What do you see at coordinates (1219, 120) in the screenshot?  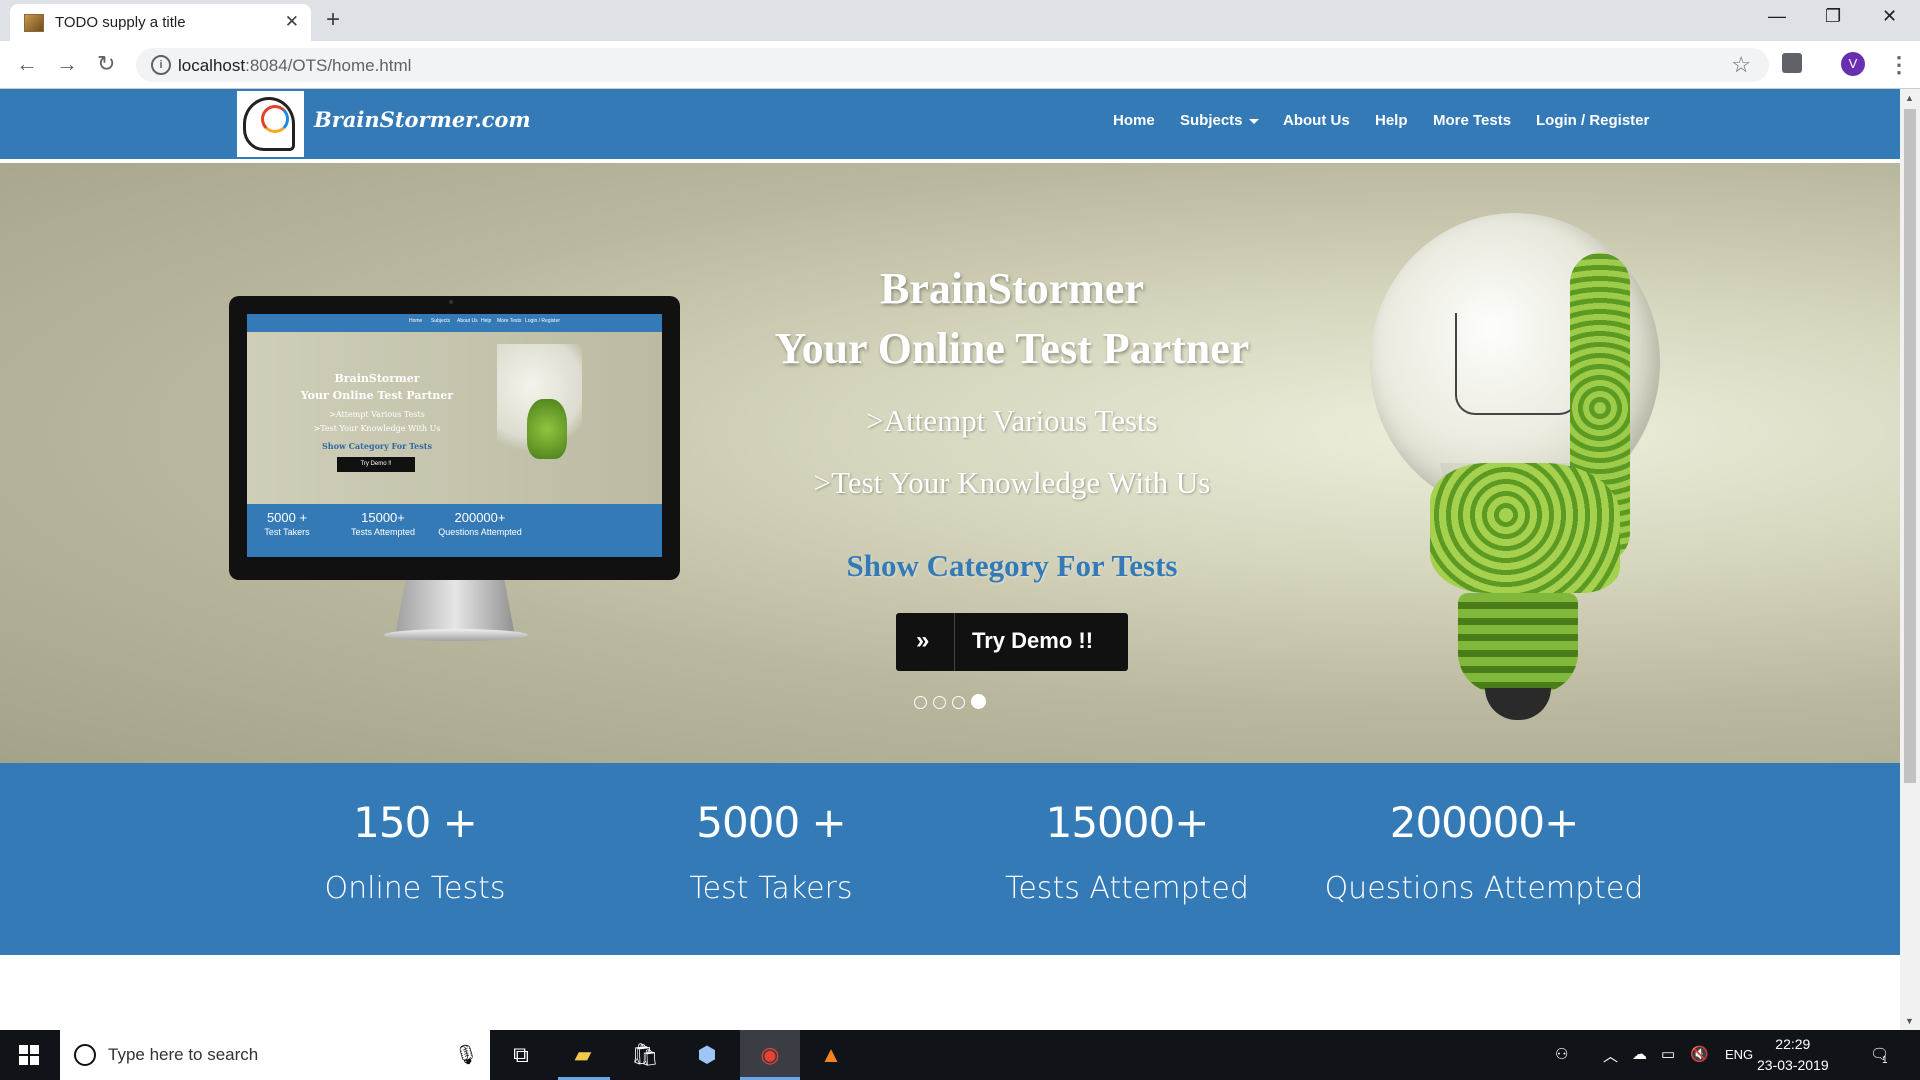 I see `nav-subjects-dropdown: Subjects` at bounding box center [1219, 120].